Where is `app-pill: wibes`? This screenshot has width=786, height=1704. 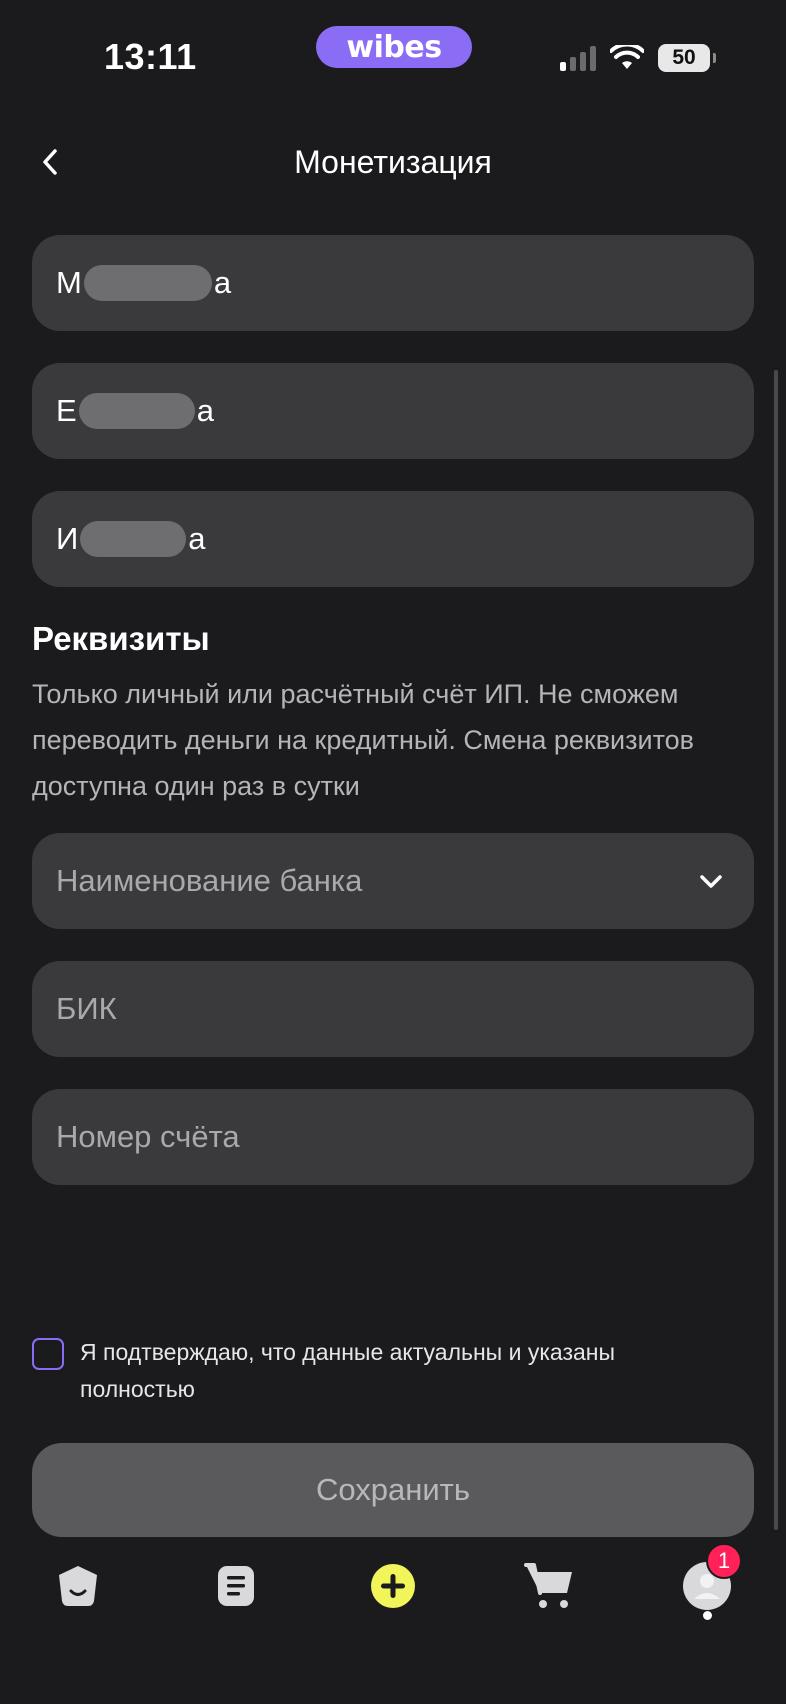 app-pill: wibes is located at coordinates (394, 47).